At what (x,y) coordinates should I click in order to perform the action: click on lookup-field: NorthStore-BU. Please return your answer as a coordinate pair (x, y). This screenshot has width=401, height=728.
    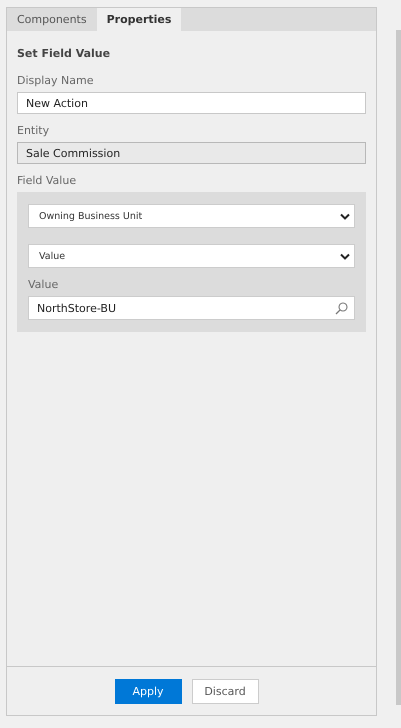
    Looking at the image, I should click on (191, 308).